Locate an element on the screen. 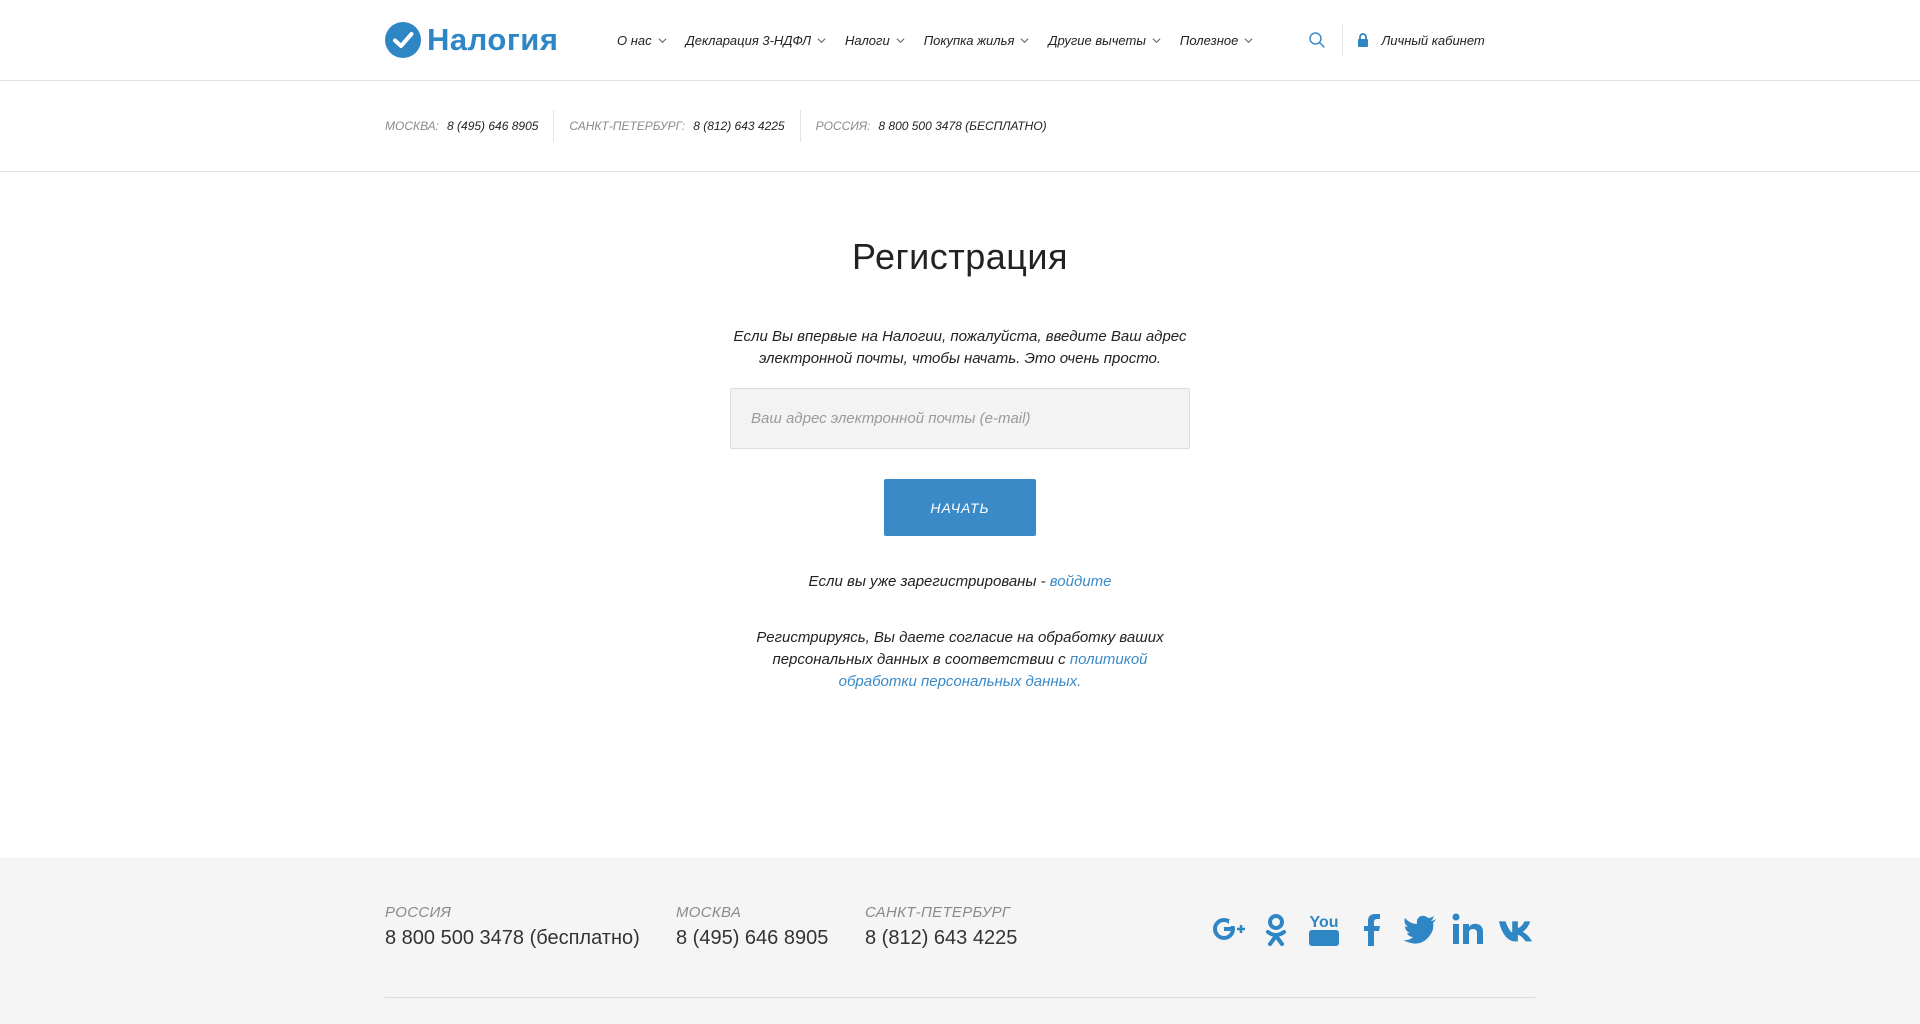  cabinet-label: Личный кабинет is located at coordinates (1433, 40).